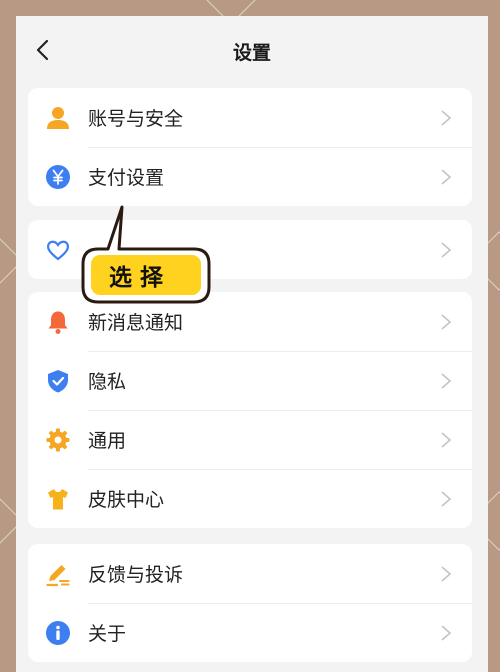 The image size is (500, 672). I want to click on pencil-icon, so click(58, 574).